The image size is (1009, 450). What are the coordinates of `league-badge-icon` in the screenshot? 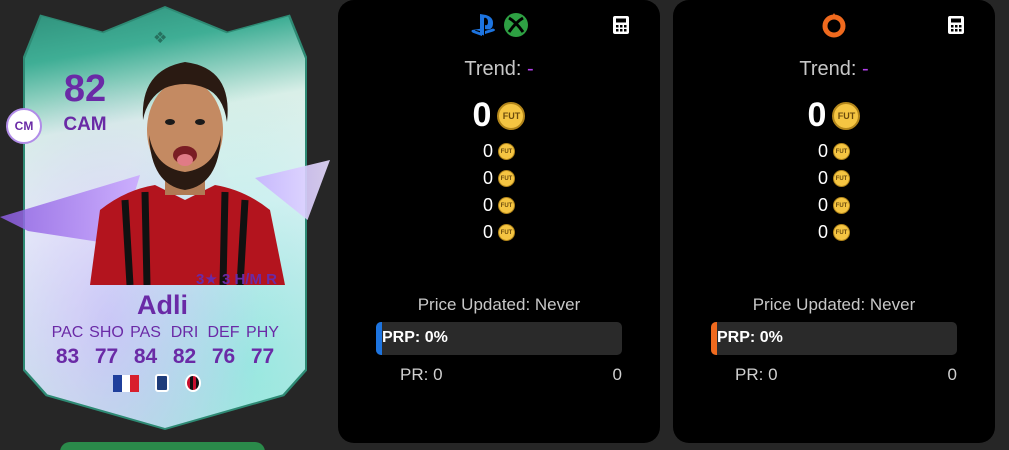 It's located at (162, 383).